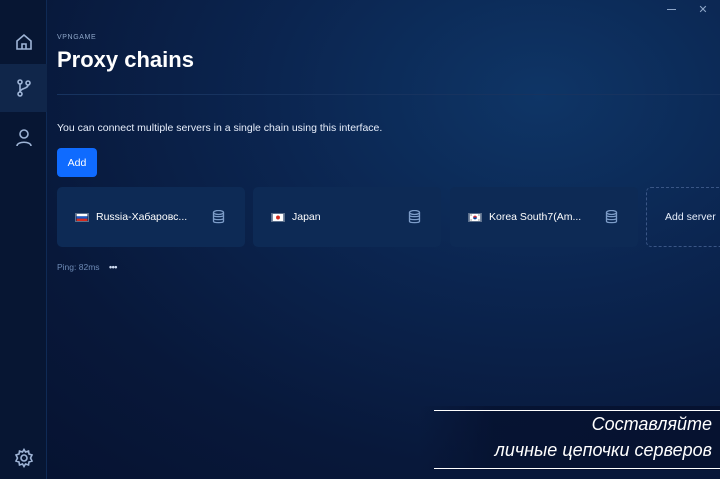 The width and height of the screenshot is (720, 479). Describe the element at coordinates (113, 267) in the screenshot. I see `more-options-icon: •••` at that location.